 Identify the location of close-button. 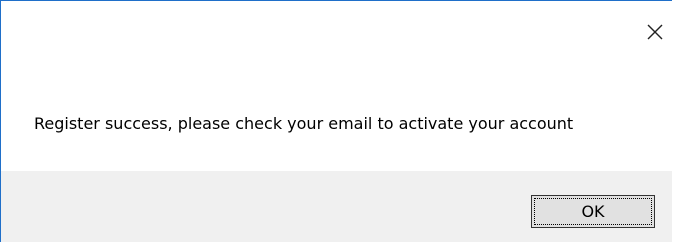
(655, 33).